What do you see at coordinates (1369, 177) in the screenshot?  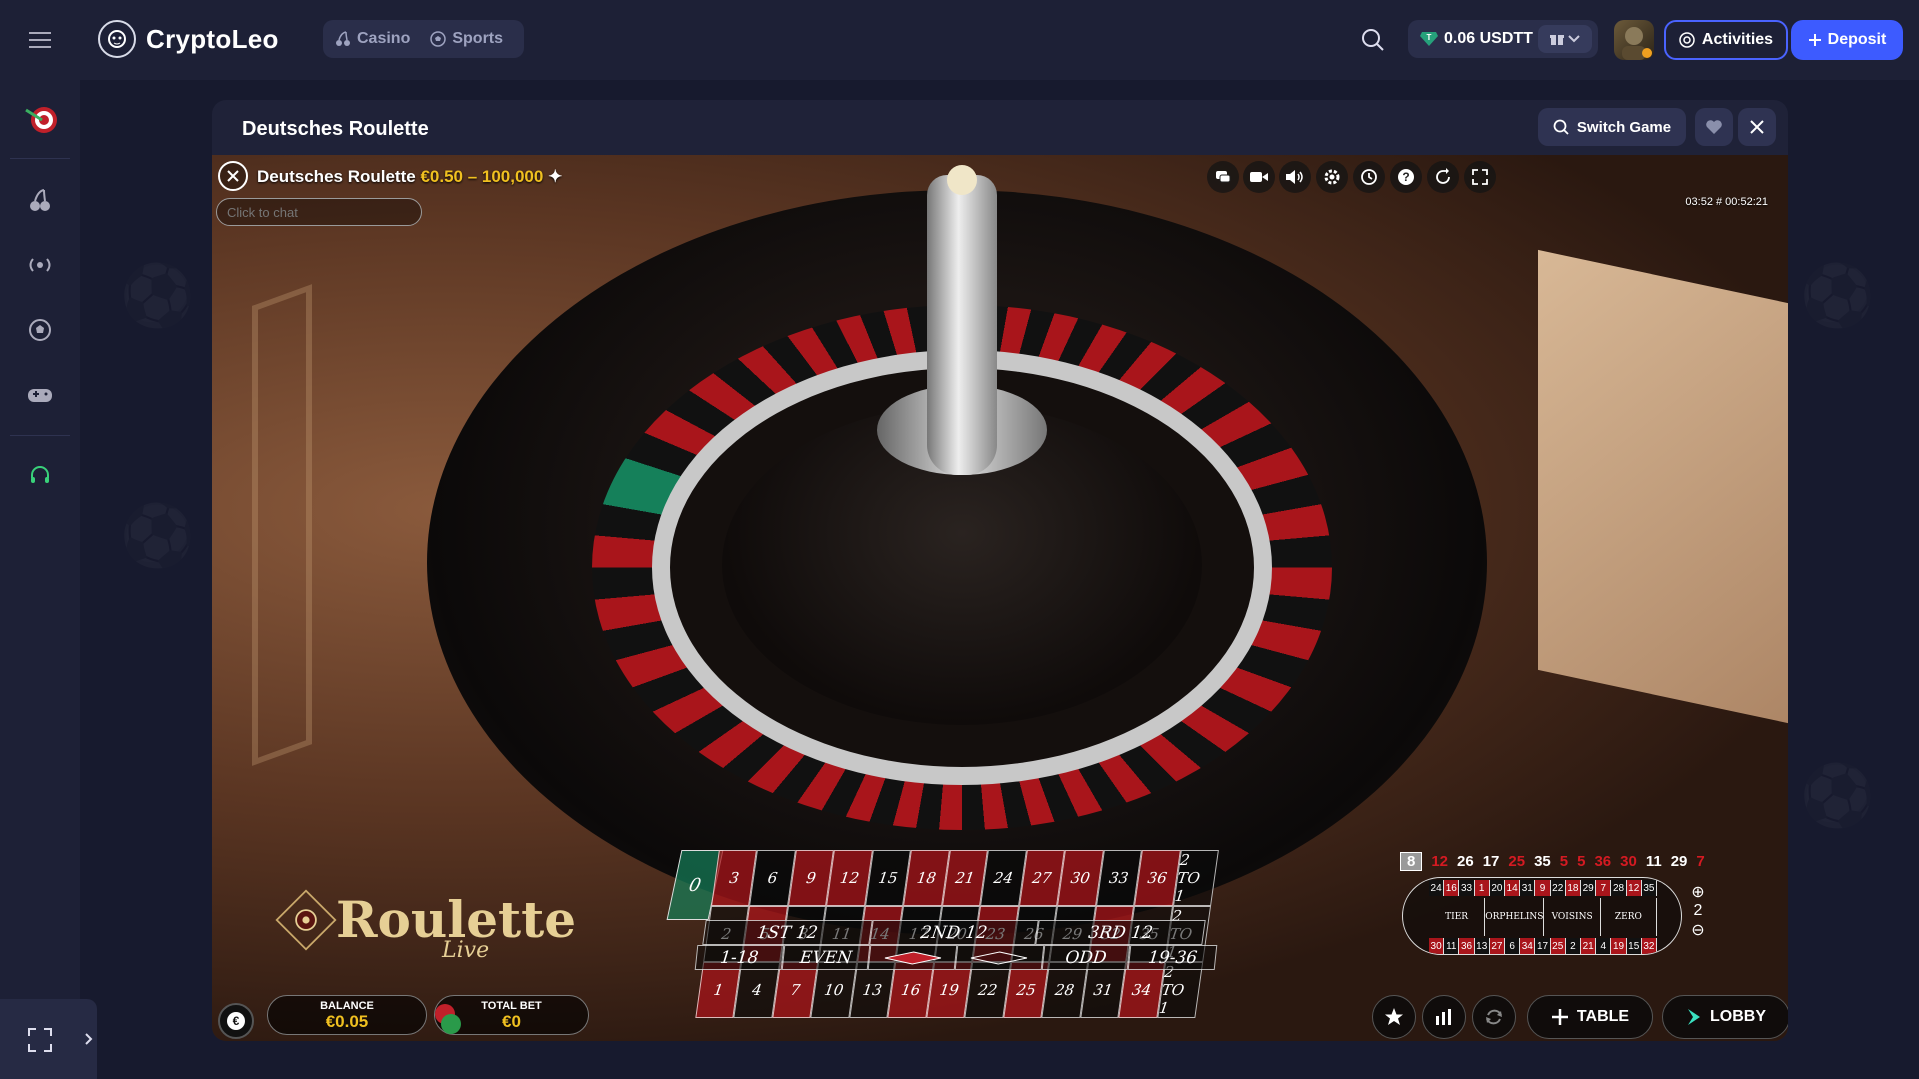 I see `history-button` at bounding box center [1369, 177].